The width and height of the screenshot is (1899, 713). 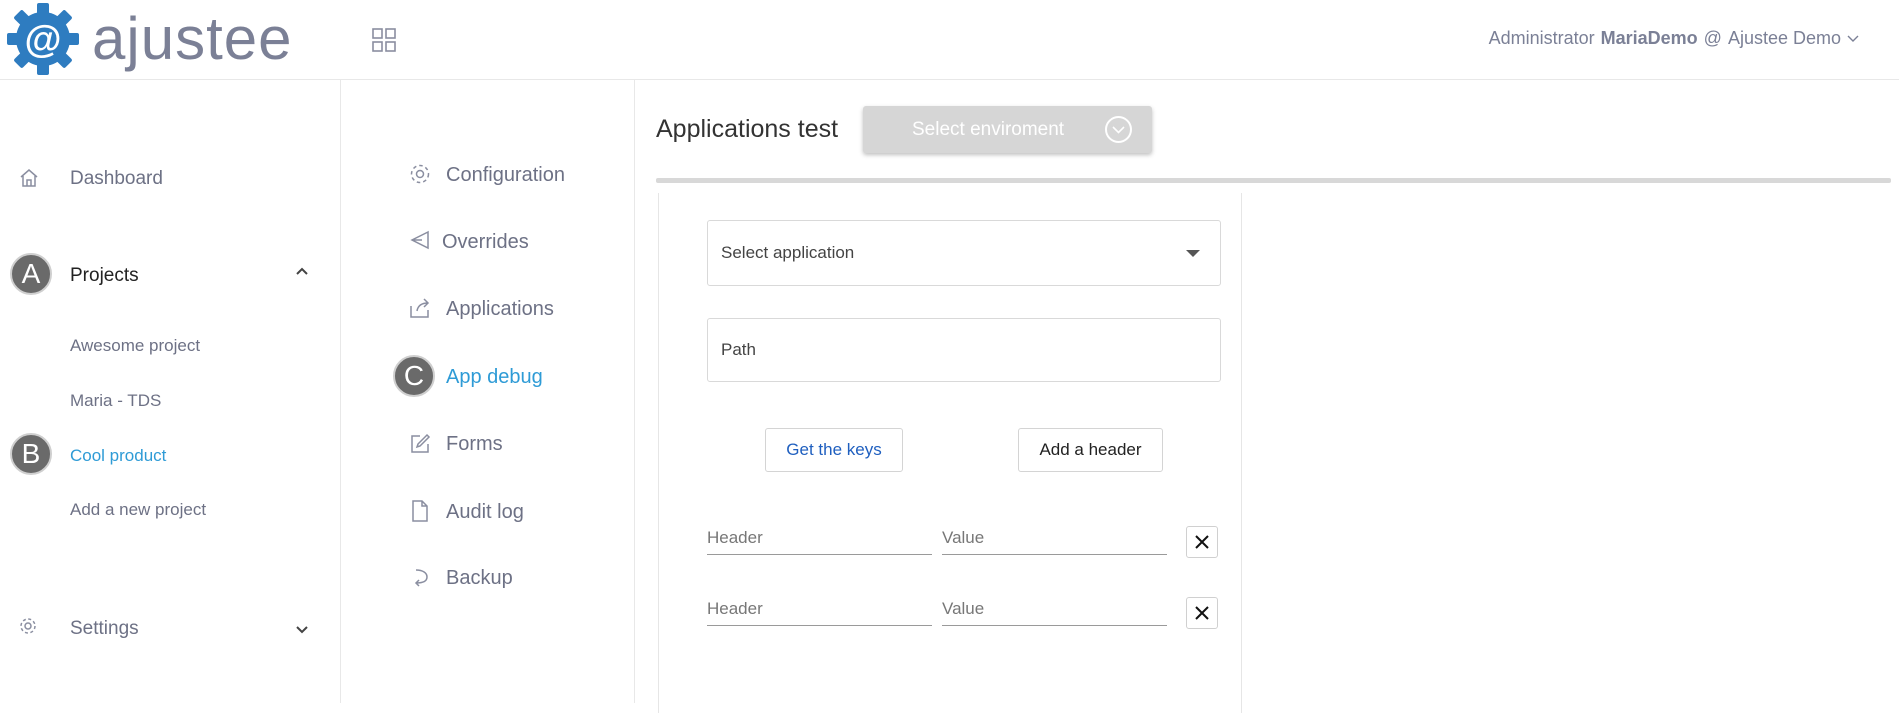 What do you see at coordinates (834, 450) in the screenshot?
I see `get-keys-button: Get the keys` at bounding box center [834, 450].